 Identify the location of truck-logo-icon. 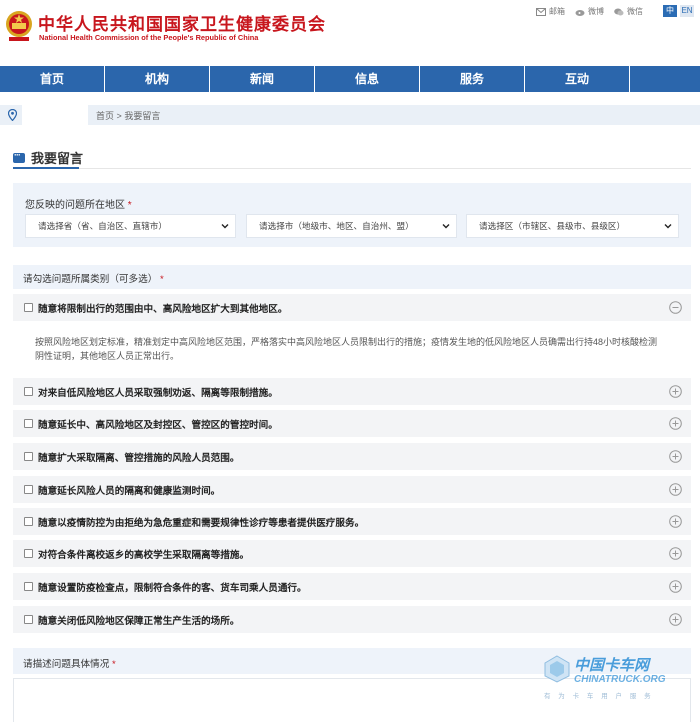
(557, 669).